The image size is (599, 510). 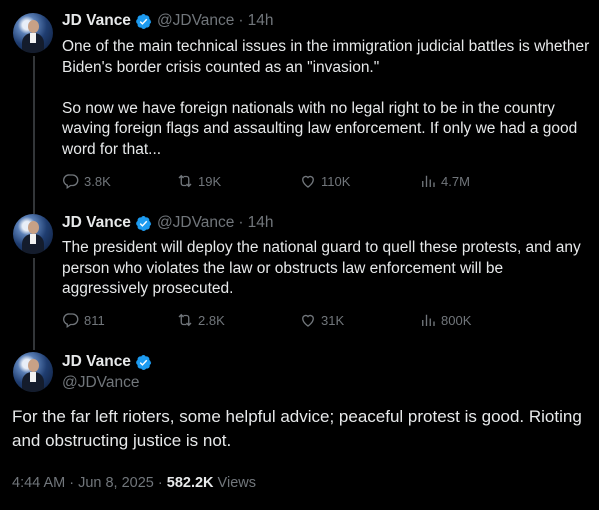 I want to click on handle-line: @JDVance, so click(x=100, y=383).